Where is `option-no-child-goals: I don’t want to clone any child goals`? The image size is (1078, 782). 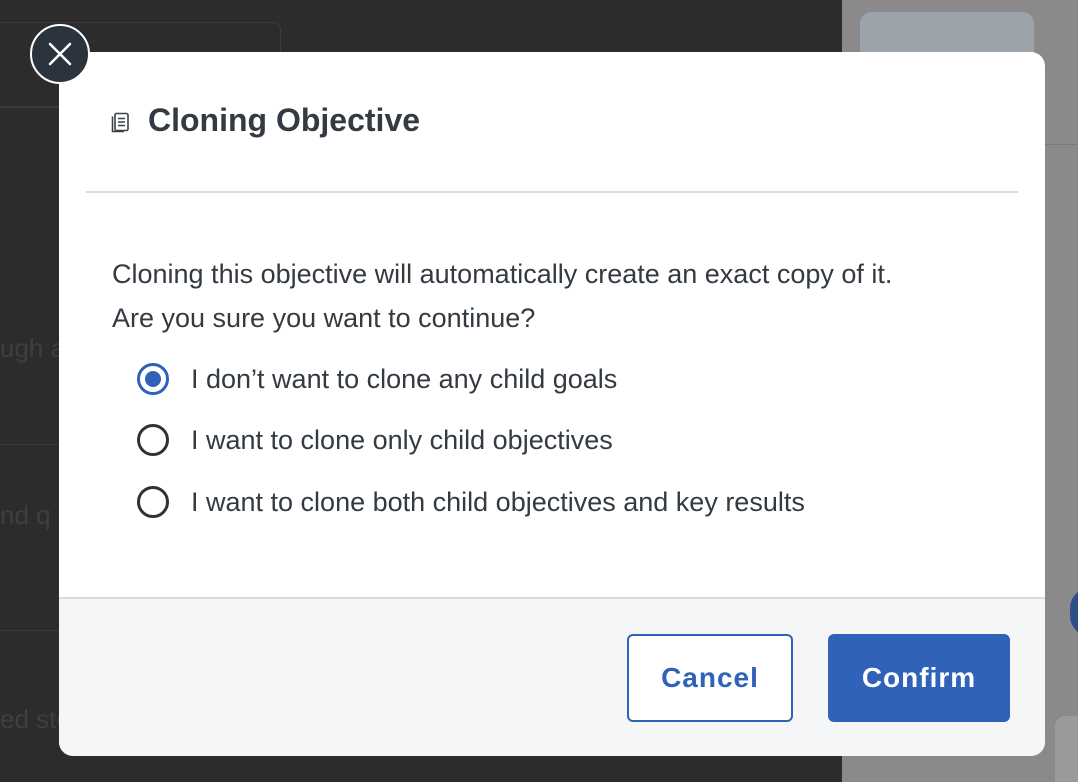
option-no-child-goals: I don’t want to clone any child goals is located at coordinates (377, 379).